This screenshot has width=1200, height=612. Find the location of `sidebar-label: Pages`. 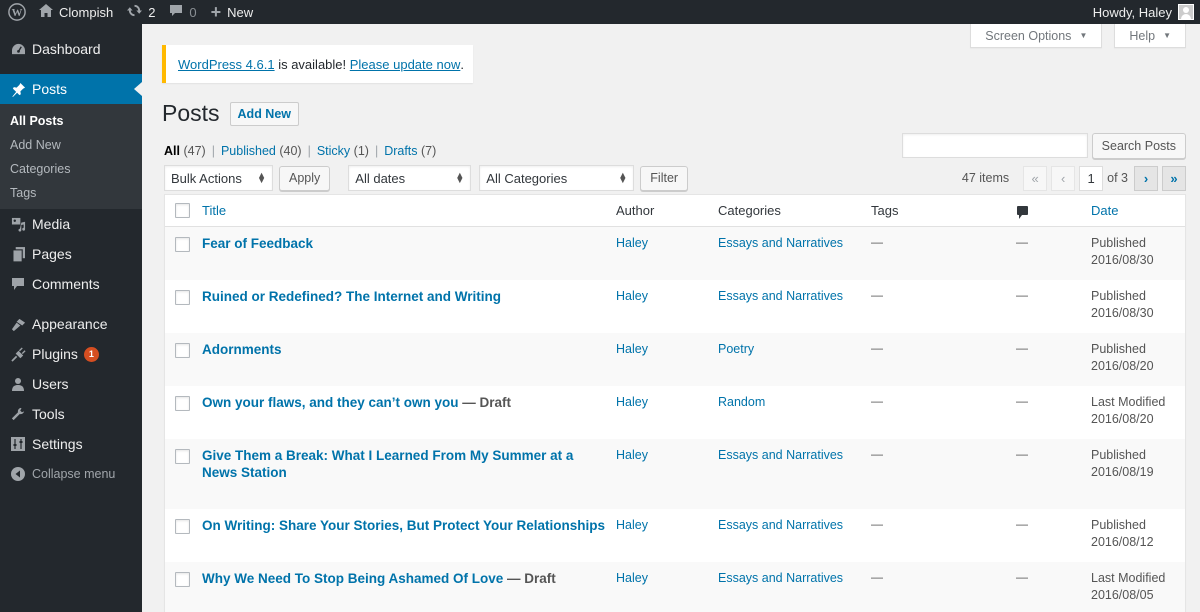

sidebar-label: Pages is located at coordinates (52, 254).